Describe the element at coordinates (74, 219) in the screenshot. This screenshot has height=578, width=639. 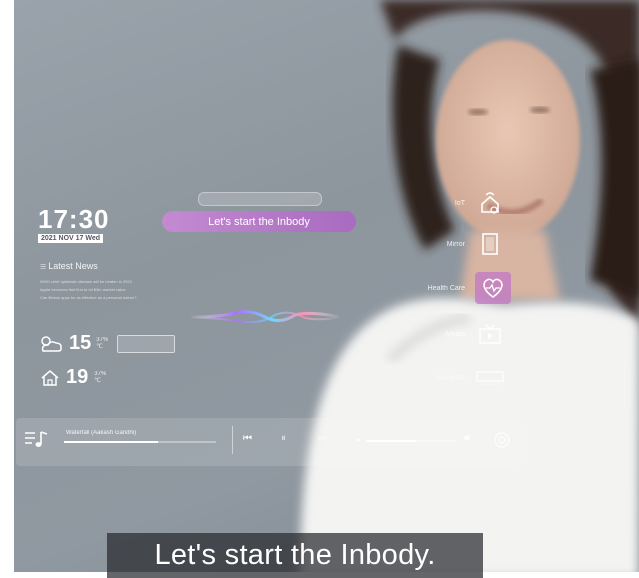
I see `clock-time: 17:30` at that location.